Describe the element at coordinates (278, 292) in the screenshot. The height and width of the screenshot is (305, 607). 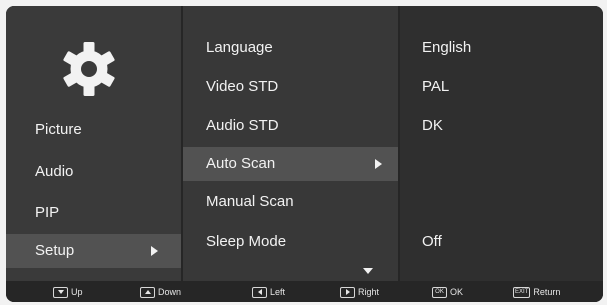
I see `hint-label: Left` at that location.